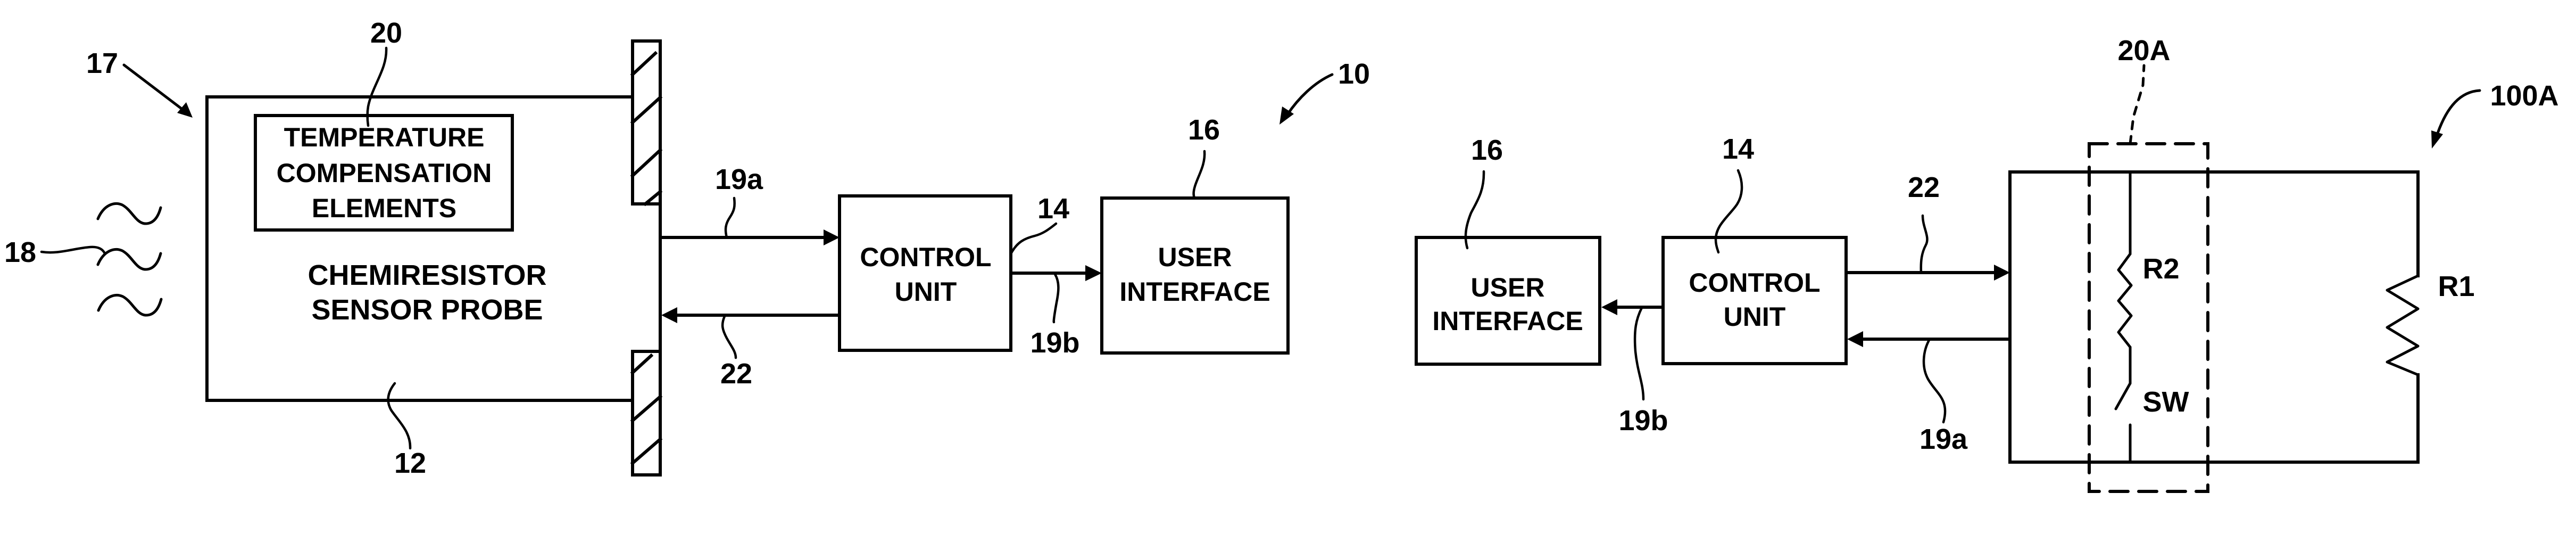 Image resolution: width=2576 pixels, height=534 pixels. I want to click on control-unit-2-line1: CONTROL, so click(1754, 283).